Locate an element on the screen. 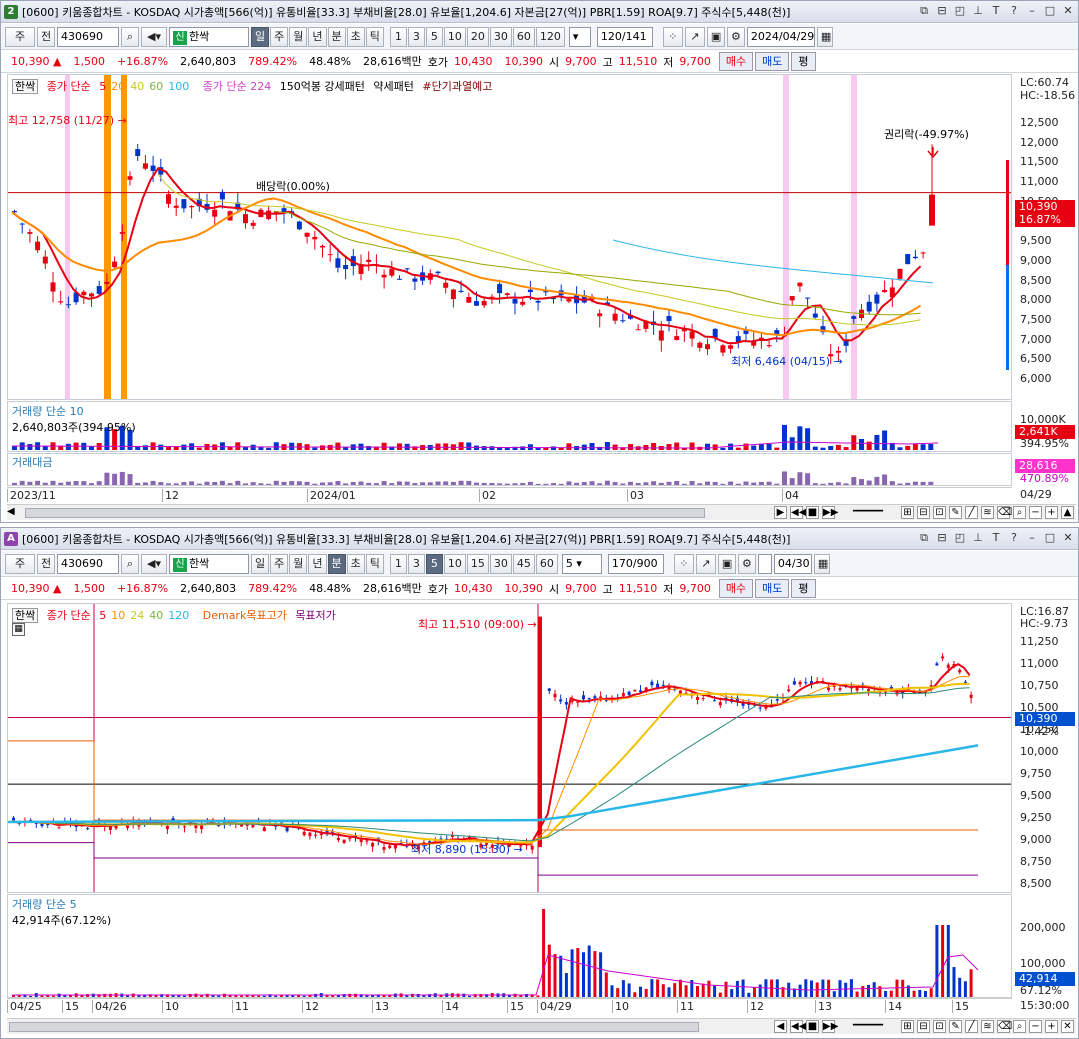 Image resolution: width=1079 pixels, height=1039 pixels. stock-name-field: 신 한싹 is located at coordinates (209, 563).